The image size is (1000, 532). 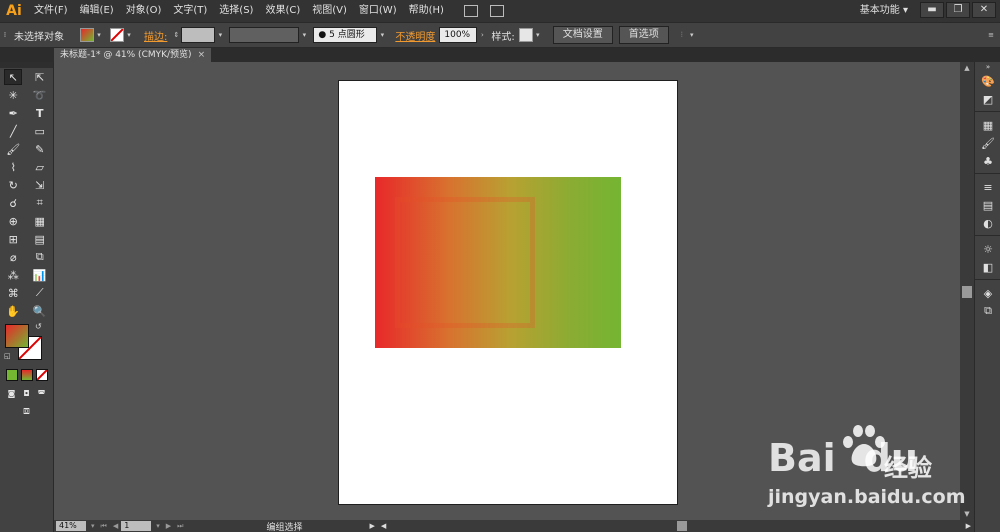 I want to click on menu-view: 视图(V), so click(x=329, y=11).